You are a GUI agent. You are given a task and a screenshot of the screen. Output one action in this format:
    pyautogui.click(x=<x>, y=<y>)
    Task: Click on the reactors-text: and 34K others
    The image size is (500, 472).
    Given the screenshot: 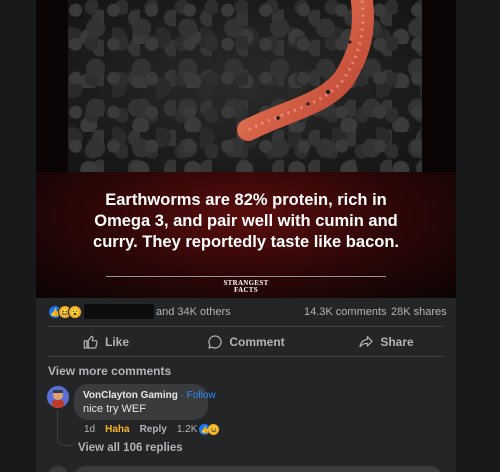 What is the action you would take?
    pyautogui.click(x=193, y=312)
    